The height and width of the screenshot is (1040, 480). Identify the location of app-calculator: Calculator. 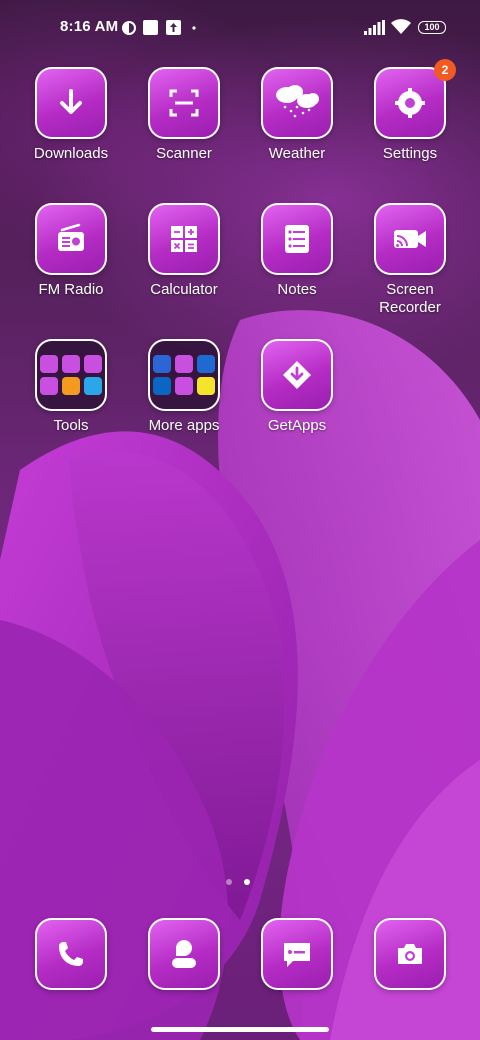
(184, 251).